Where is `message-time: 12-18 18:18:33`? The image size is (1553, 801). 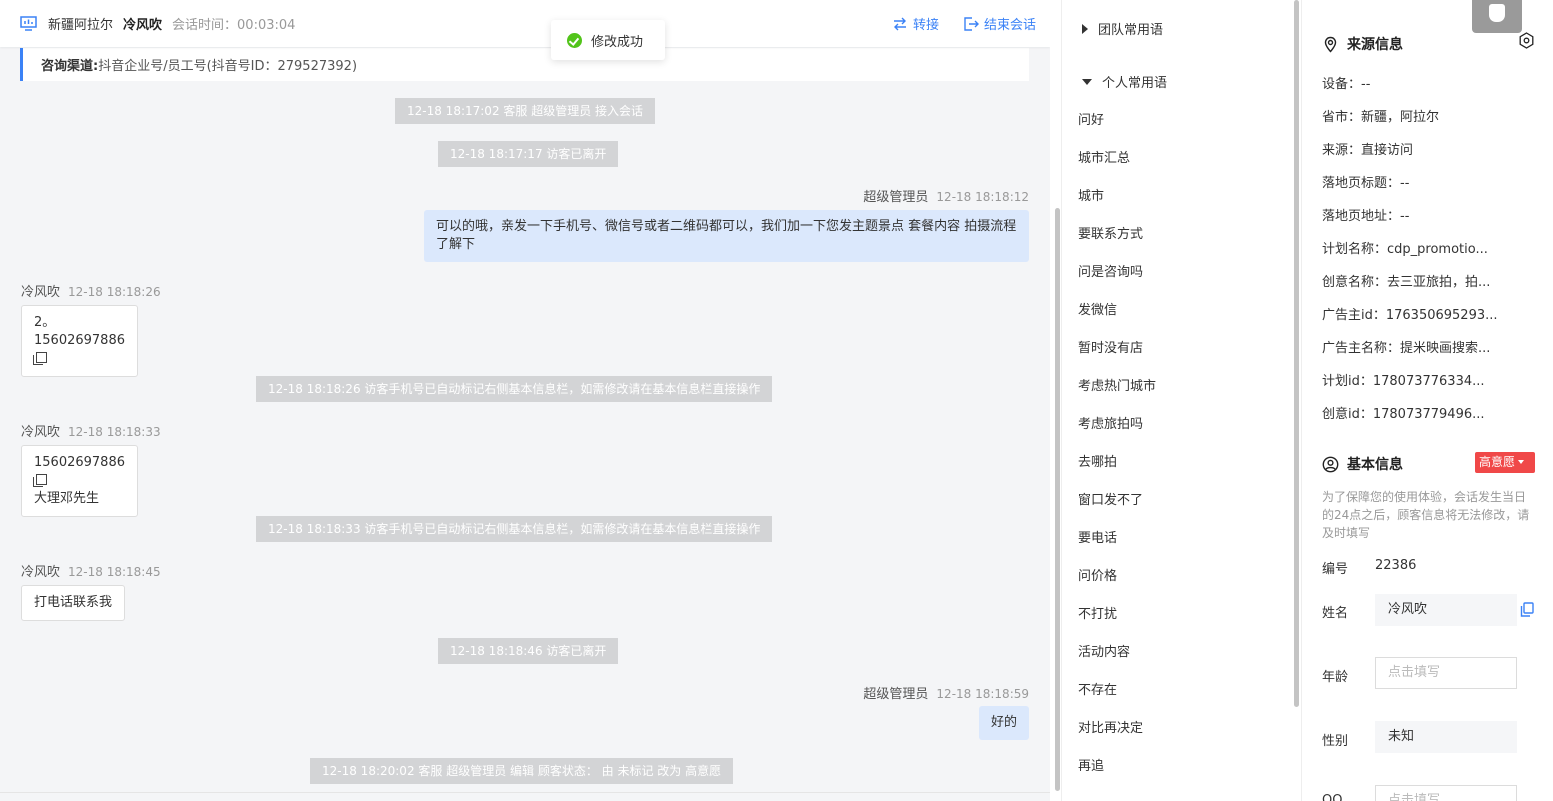
message-time: 12-18 18:18:33 is located at coordinates (114, 432).